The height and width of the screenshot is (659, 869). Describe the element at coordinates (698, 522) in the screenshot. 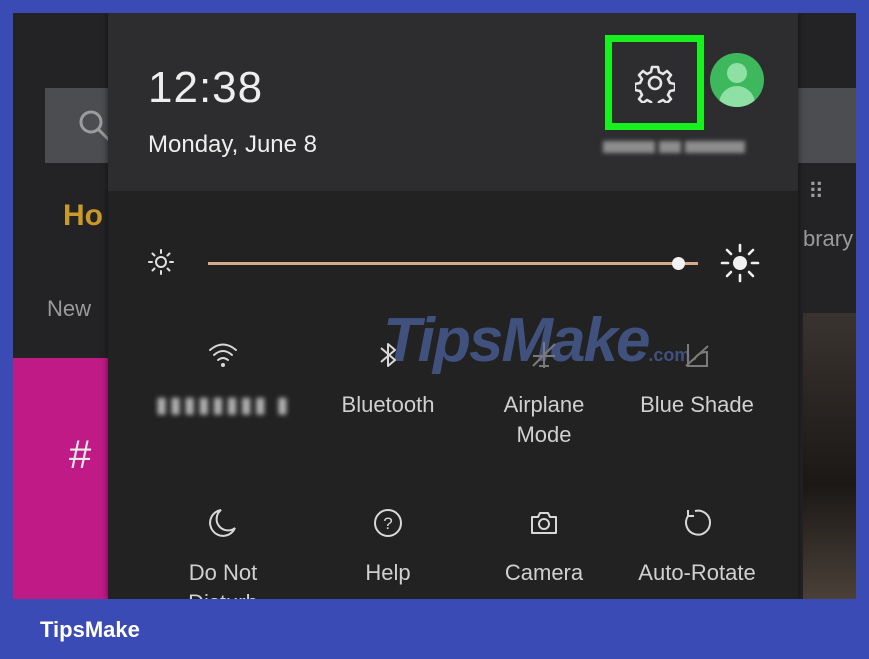

I see `rotate-icon` at that location.